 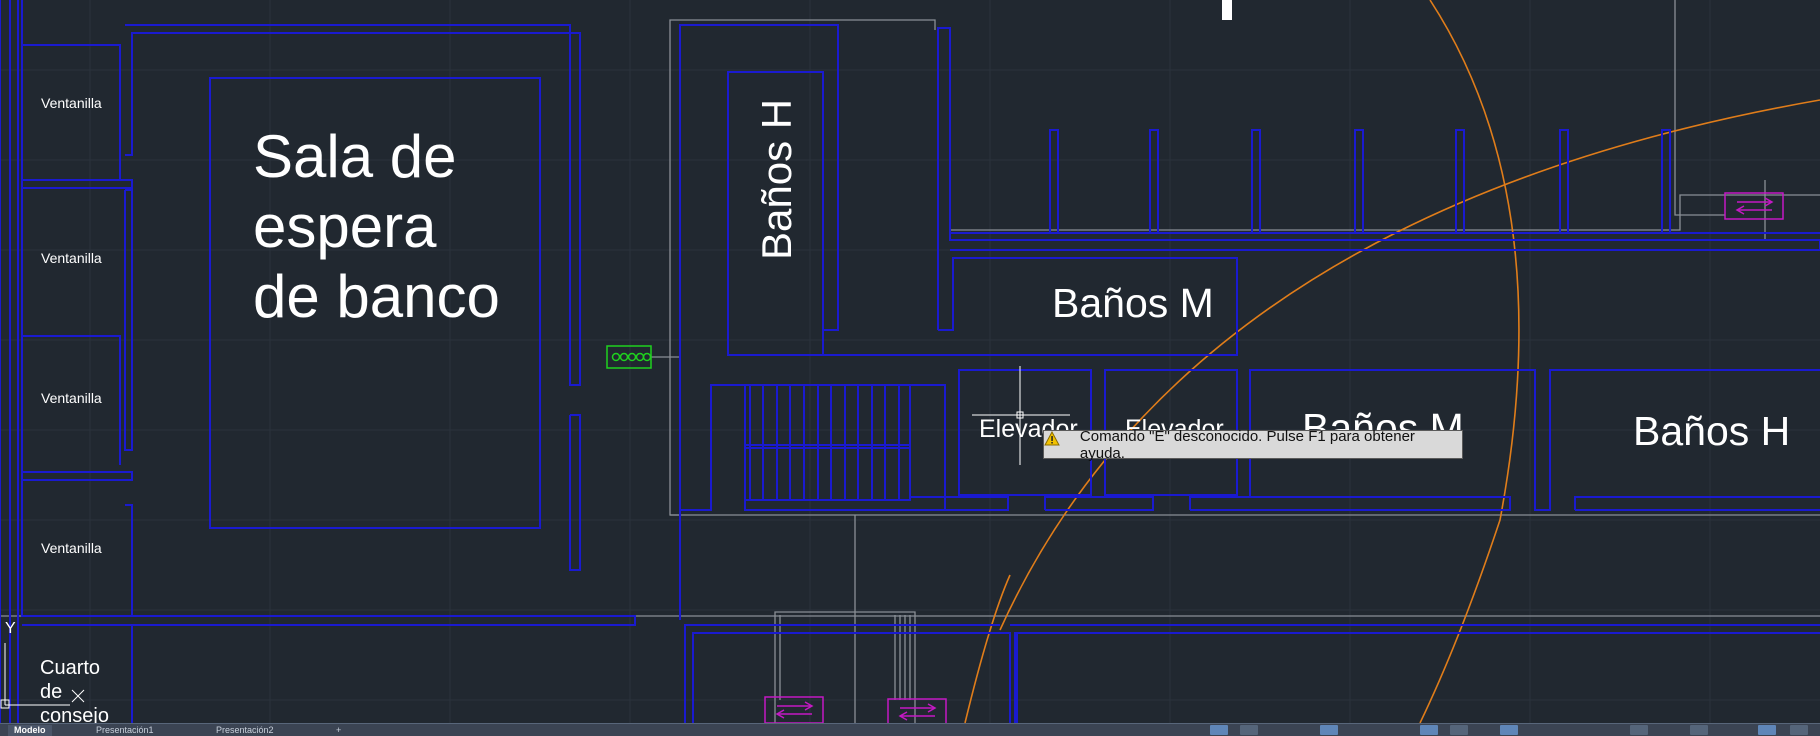 What do you see at coordinates (776, 179) in the screenshot?
I see `banos-h-vertical-label: Baños H` at bounding box center [776, 179].